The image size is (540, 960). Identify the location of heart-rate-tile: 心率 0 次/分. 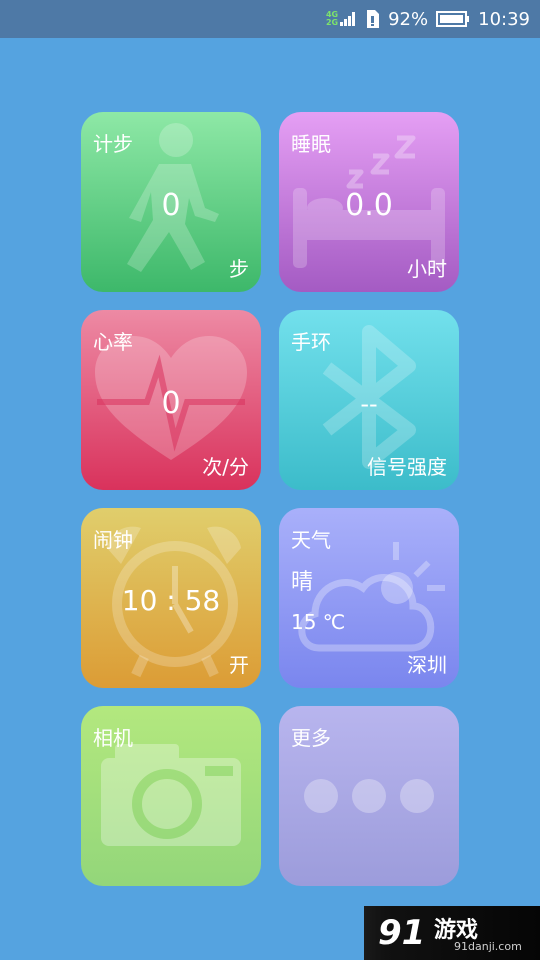
(171, 400).